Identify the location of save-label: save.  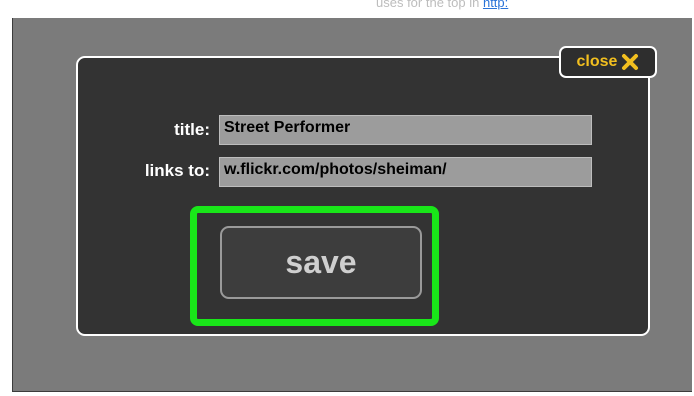
(321, 262).